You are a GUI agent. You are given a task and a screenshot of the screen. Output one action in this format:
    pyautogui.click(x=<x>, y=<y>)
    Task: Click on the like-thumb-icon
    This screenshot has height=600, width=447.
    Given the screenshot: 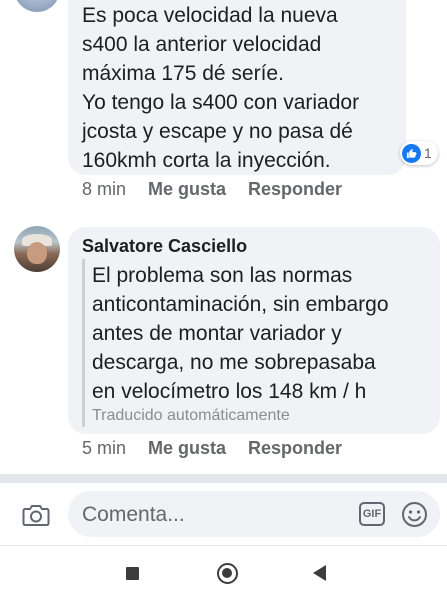 What is the action you would take?
    pyautogui.click(x=411, y=153)
    